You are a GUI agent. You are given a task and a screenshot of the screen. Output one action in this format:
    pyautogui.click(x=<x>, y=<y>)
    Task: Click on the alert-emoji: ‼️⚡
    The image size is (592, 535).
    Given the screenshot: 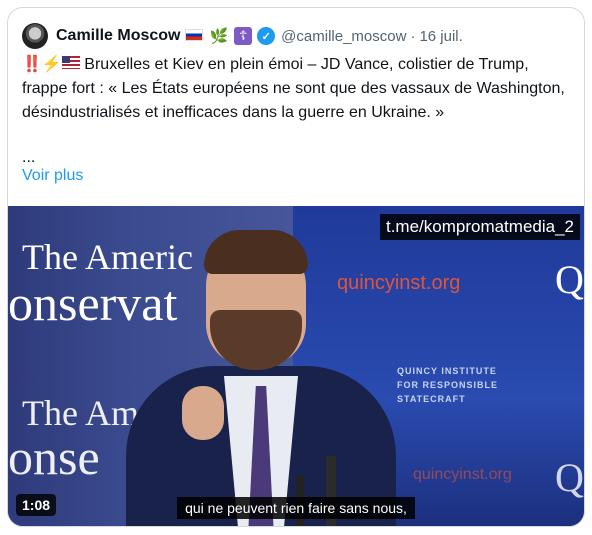 What is the action you would take?
    pyautogui.click(x=42, y=64)
    